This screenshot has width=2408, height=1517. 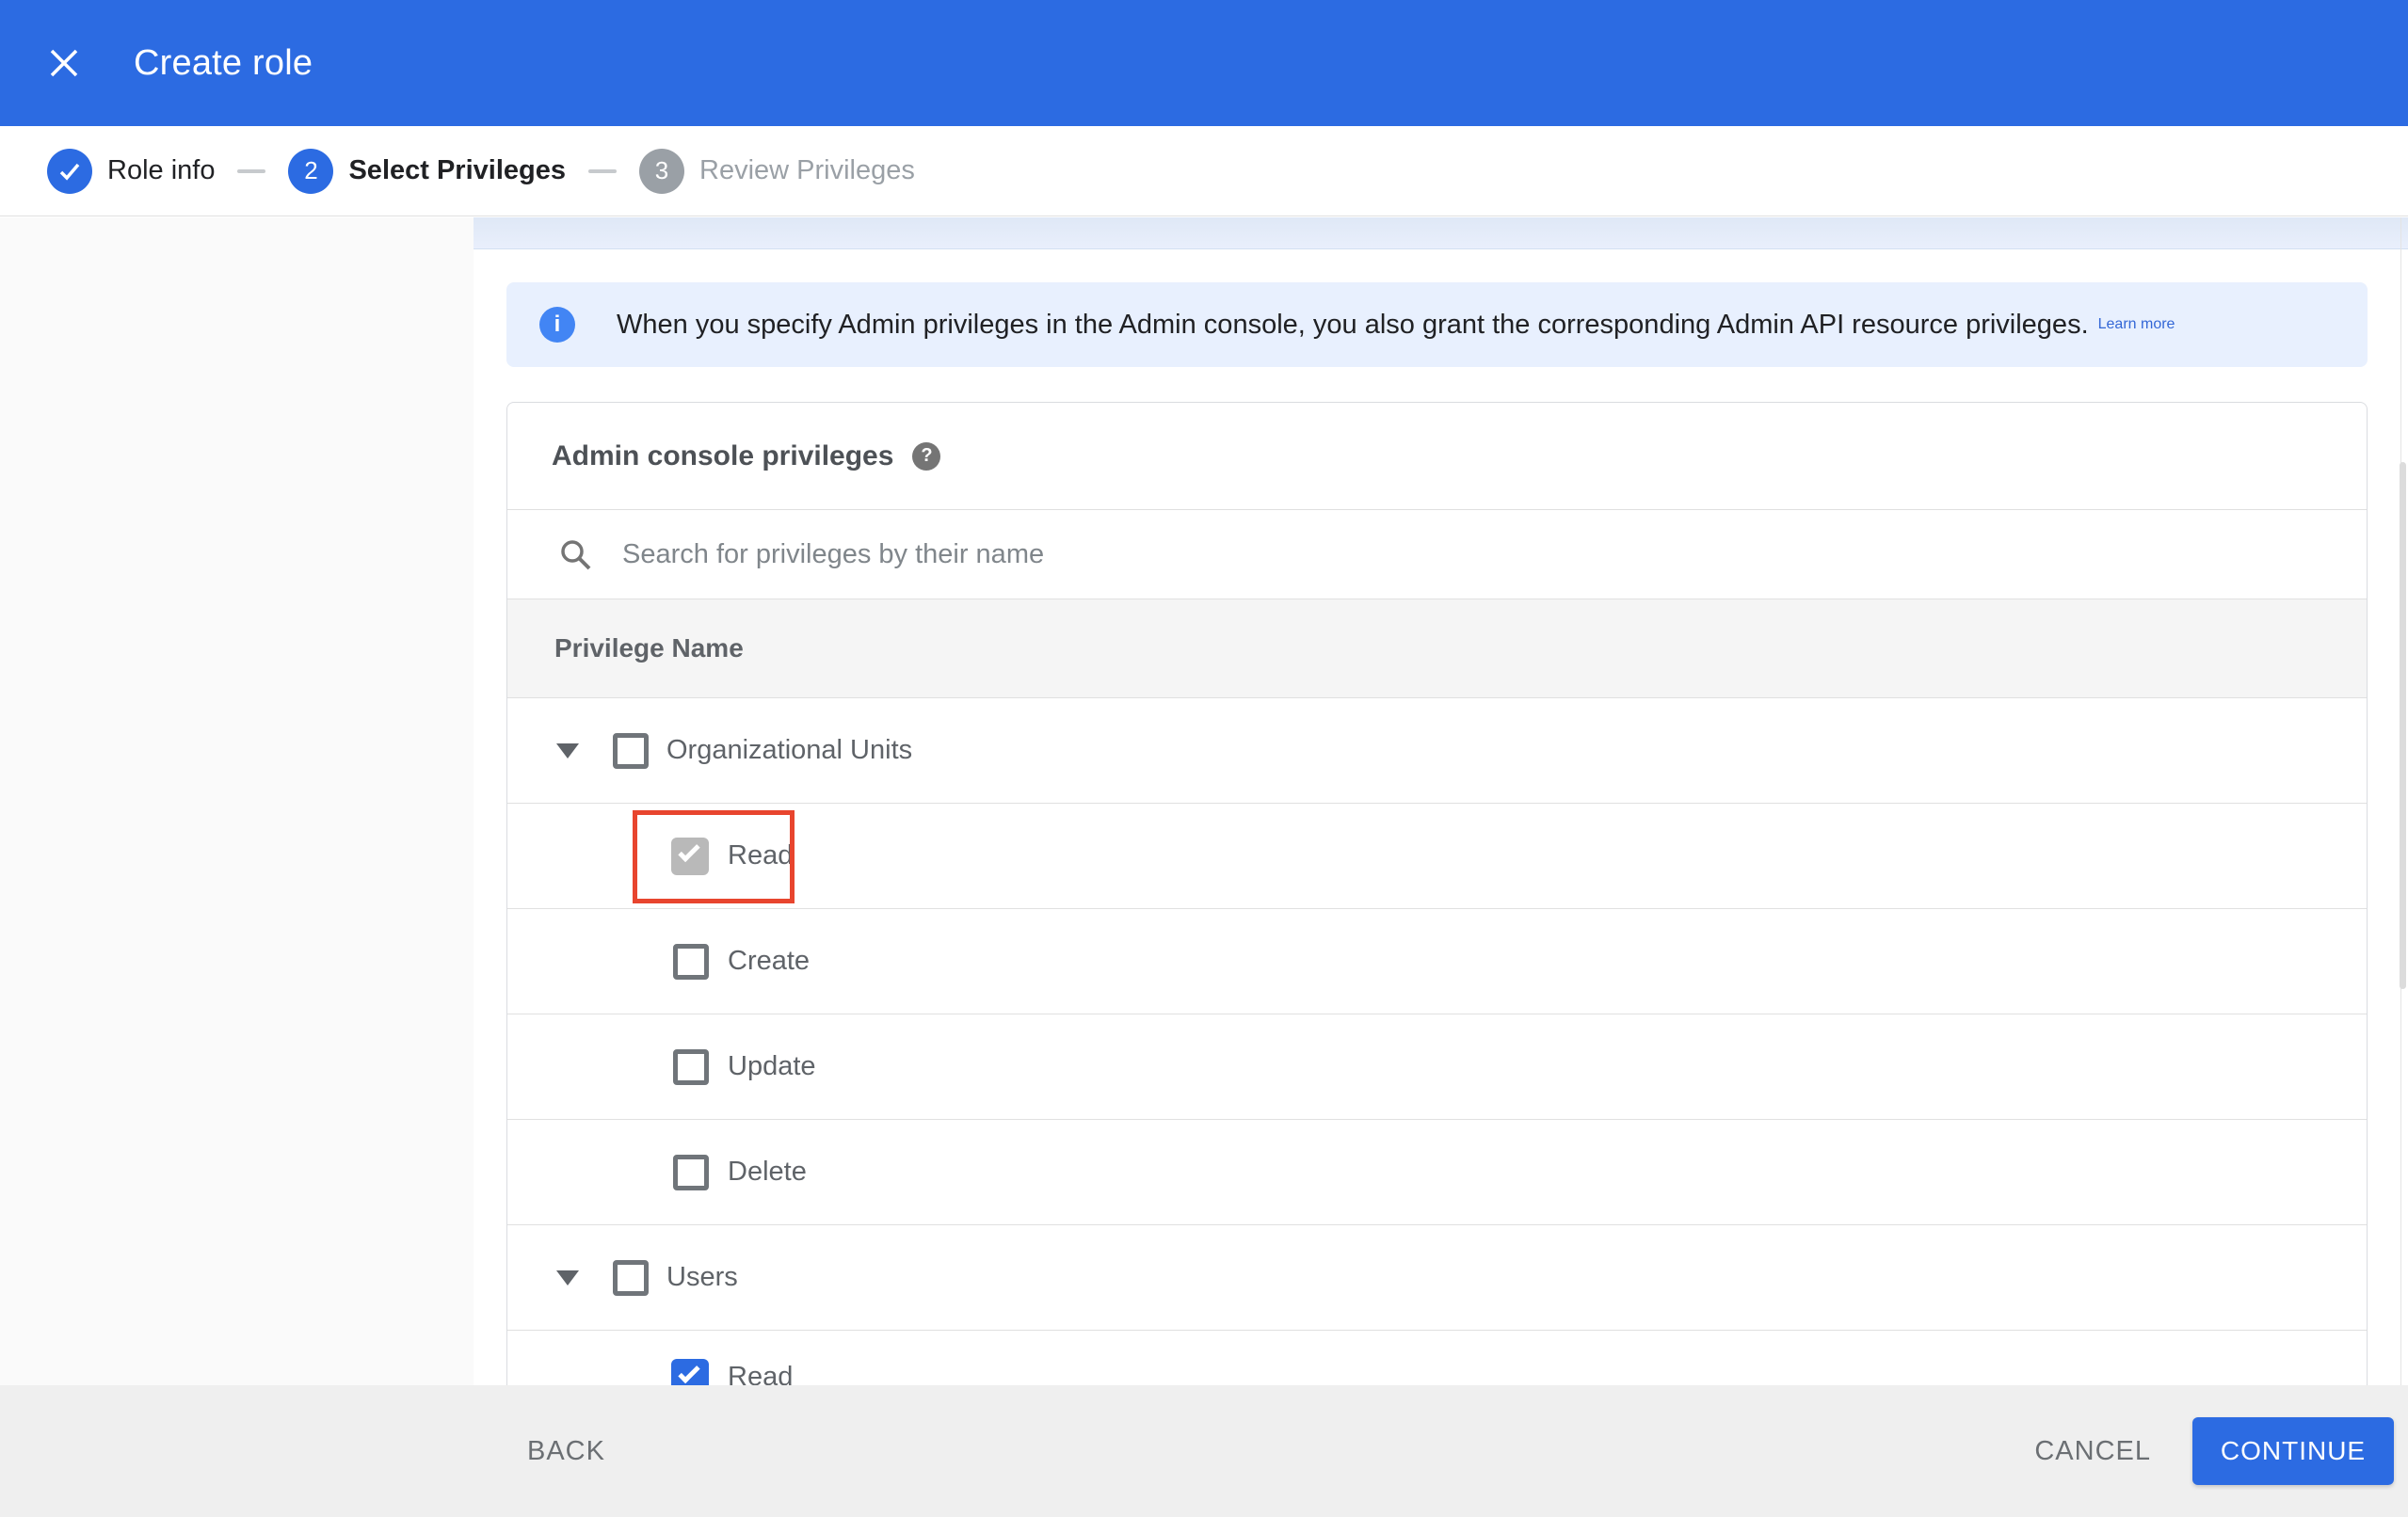 What do you see at coordinates (691, 962) in the screenshot?
I see `create-checkbox` at bounding box center [691, 962].